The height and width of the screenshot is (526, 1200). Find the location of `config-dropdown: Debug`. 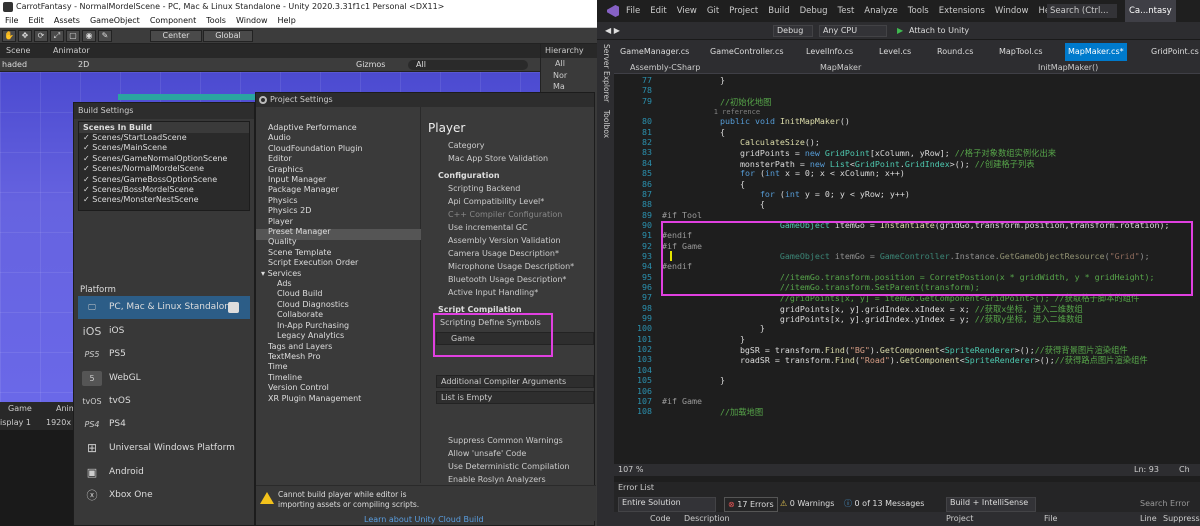

config-dropdown: Debug is located at coordinates (793, 31).